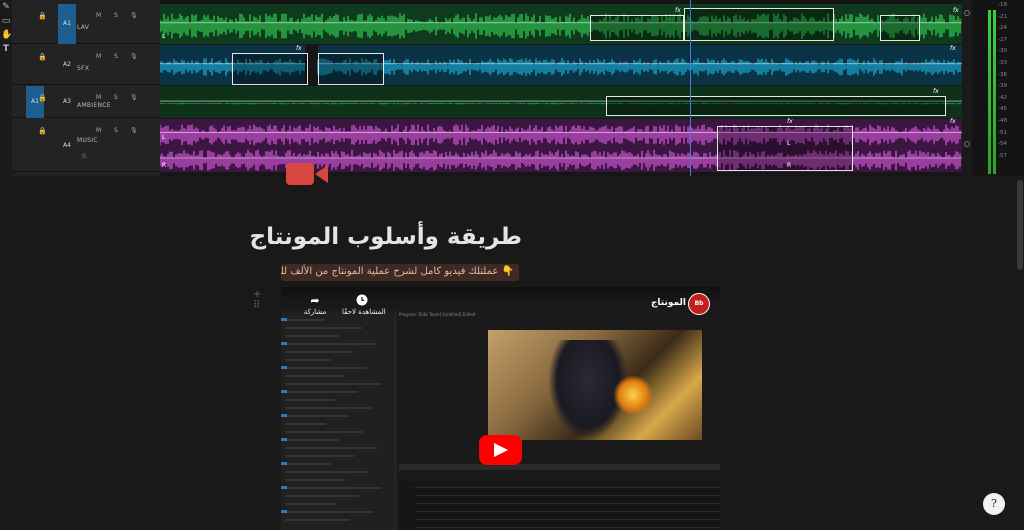  Describe the element at coordinates (67, 24) in the screenshot. I see `track-target-a1: A1` at that location.